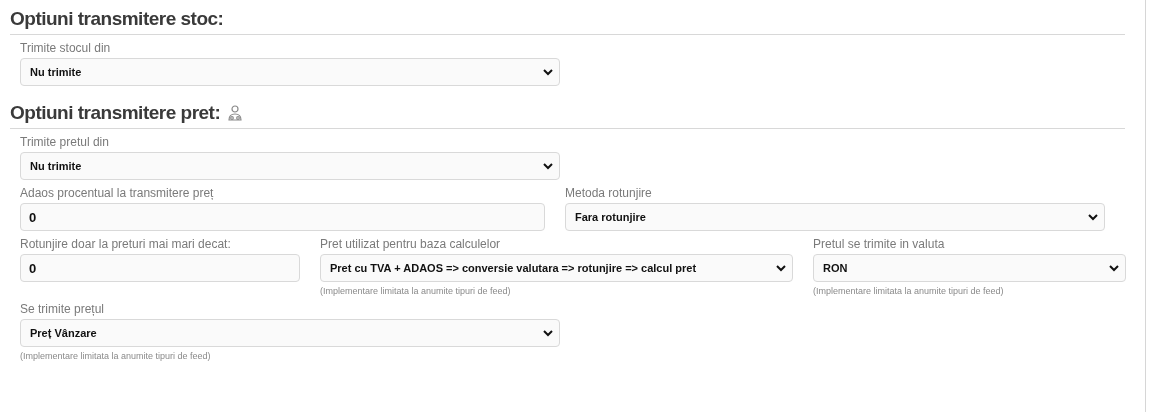 This screenshot has height=412, width=1155. I want to click on field-label: Metoda rotunjire, so click(609, 193).